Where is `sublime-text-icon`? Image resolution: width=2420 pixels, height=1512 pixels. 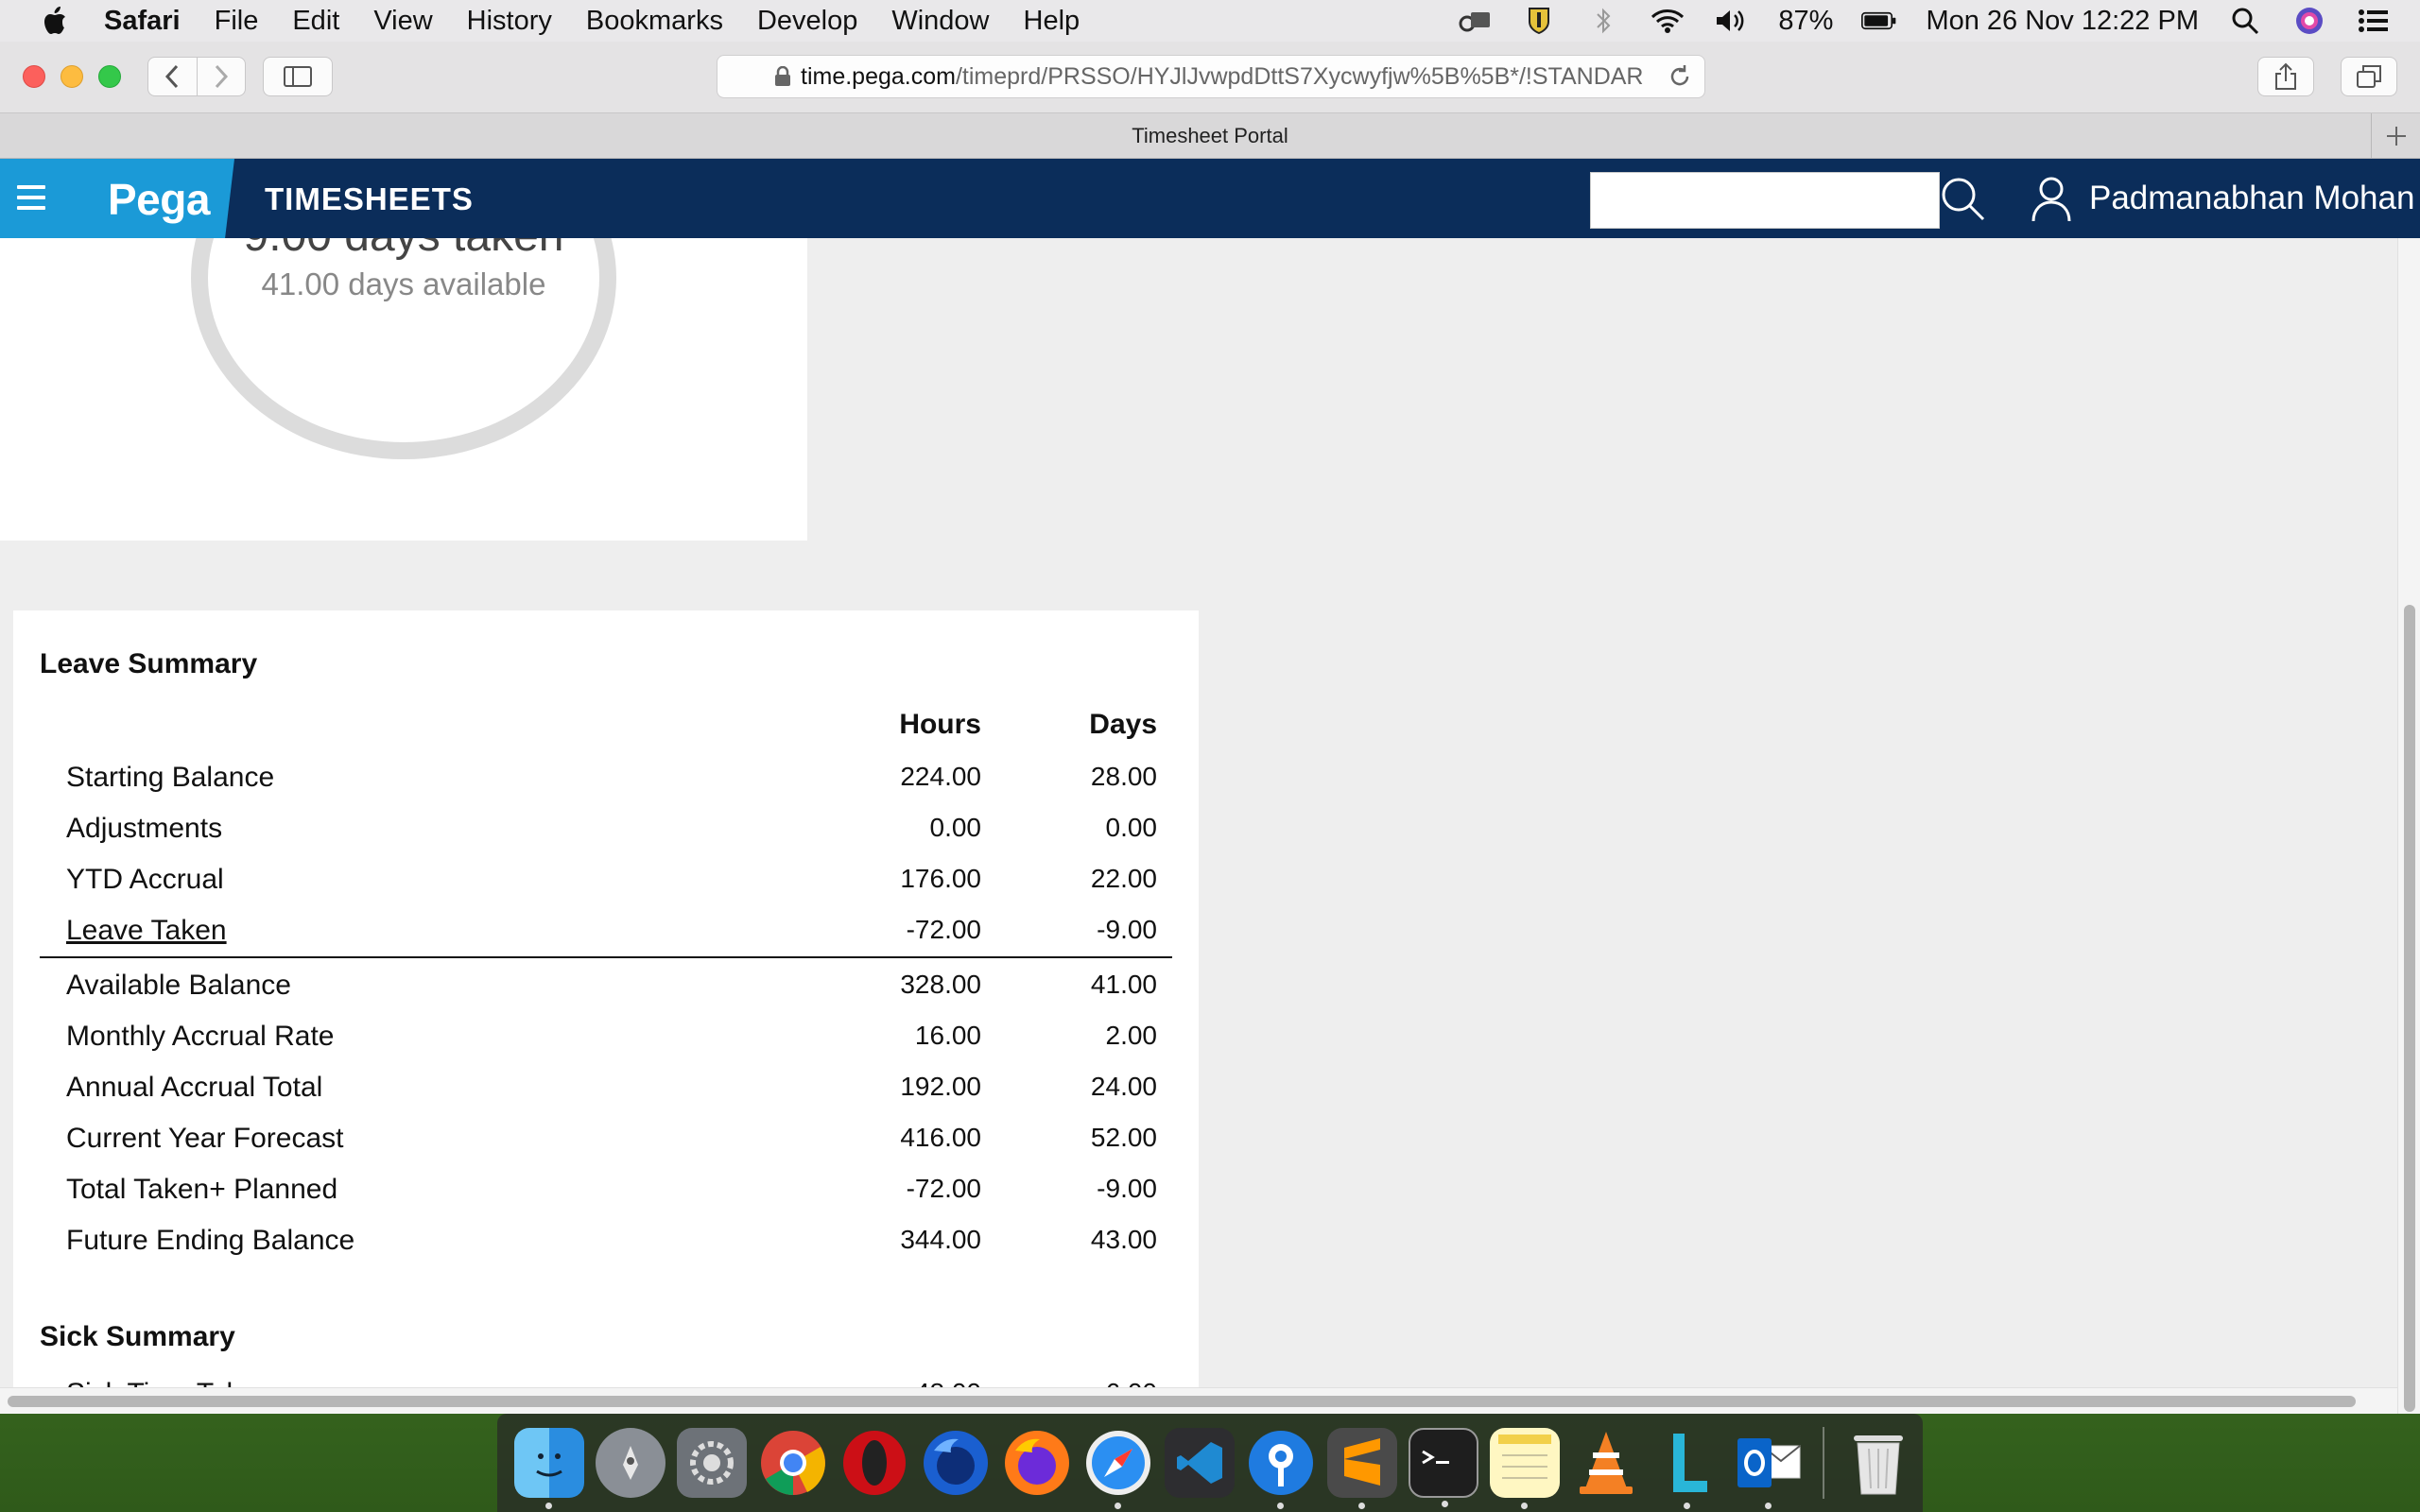
sublime-text-icon is located at coordinates (1362, 1468).